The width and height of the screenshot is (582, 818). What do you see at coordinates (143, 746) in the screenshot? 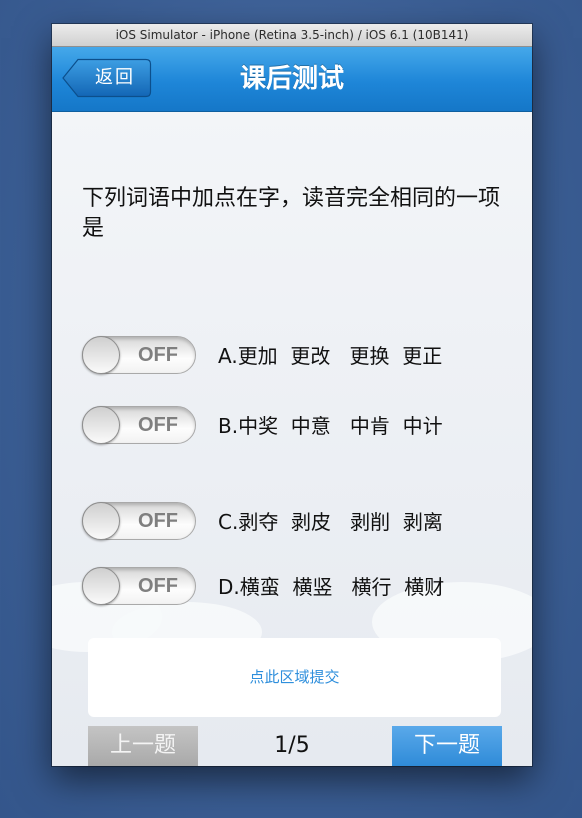
I see `previous-question-button: 上一题` at bounding box center [143, 746].